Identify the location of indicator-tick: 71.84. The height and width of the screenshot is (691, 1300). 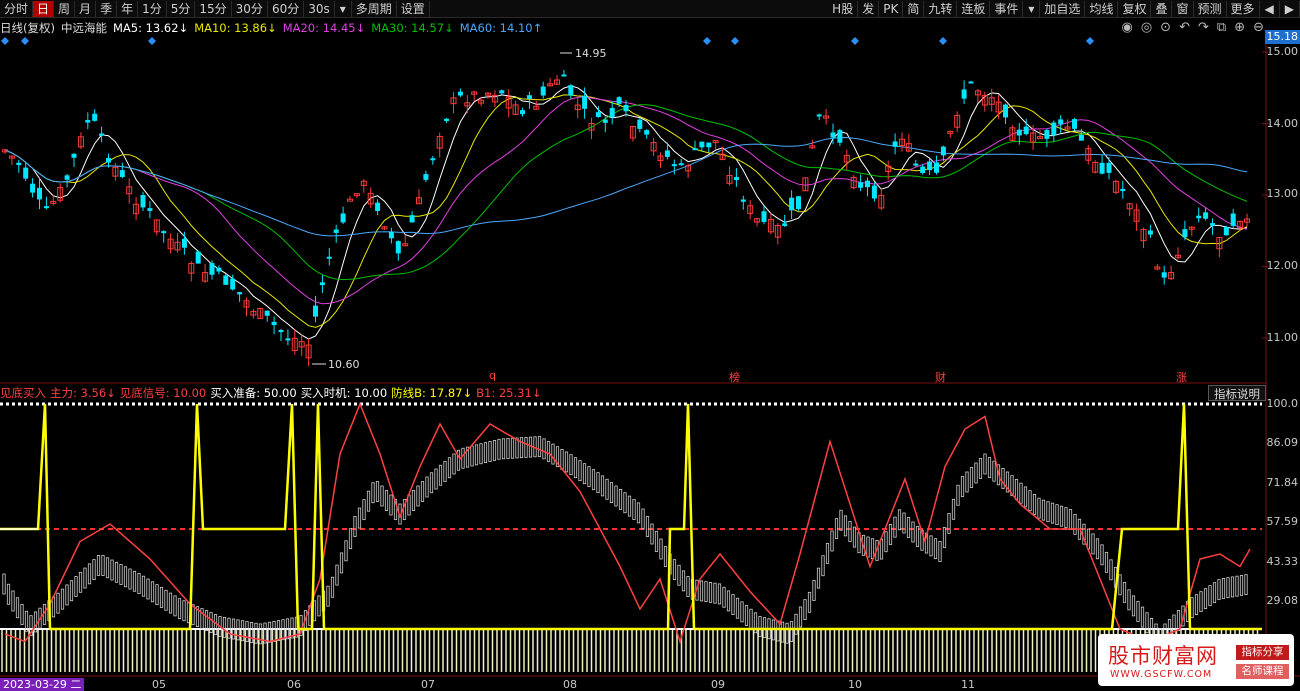
(1282, 482).